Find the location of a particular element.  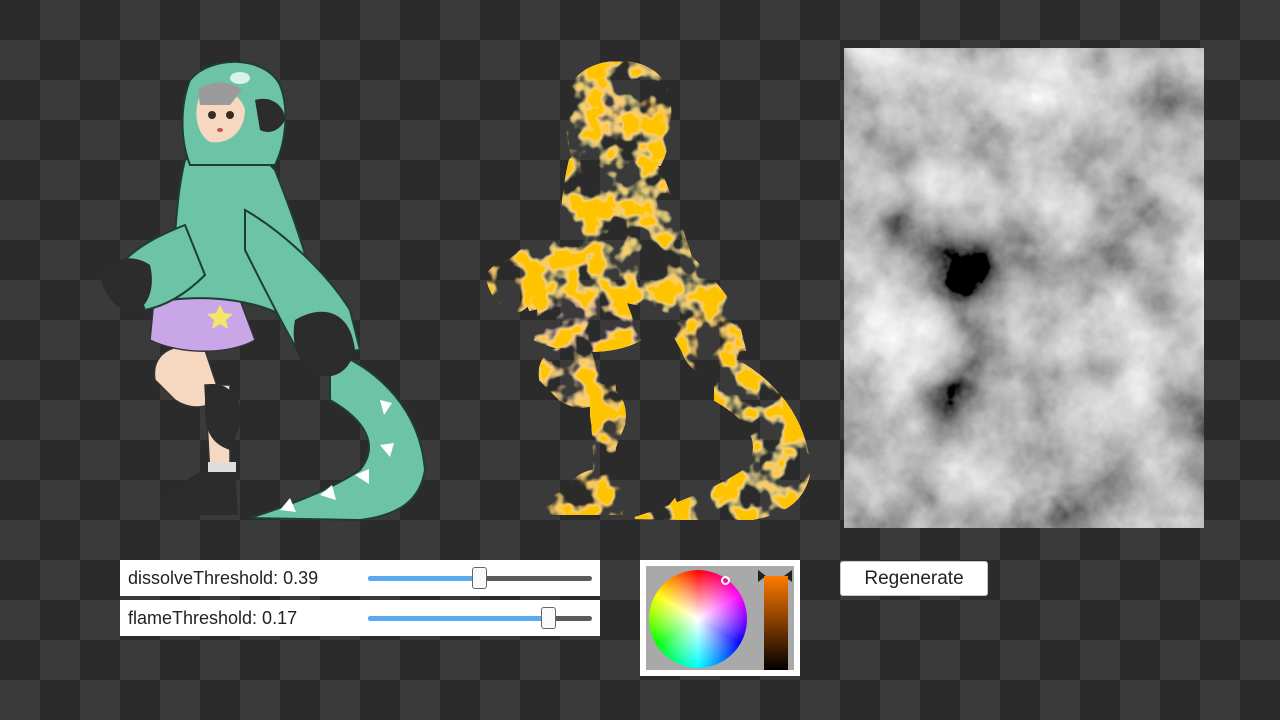

flame-color-picker is located at coordinates (720, 618).